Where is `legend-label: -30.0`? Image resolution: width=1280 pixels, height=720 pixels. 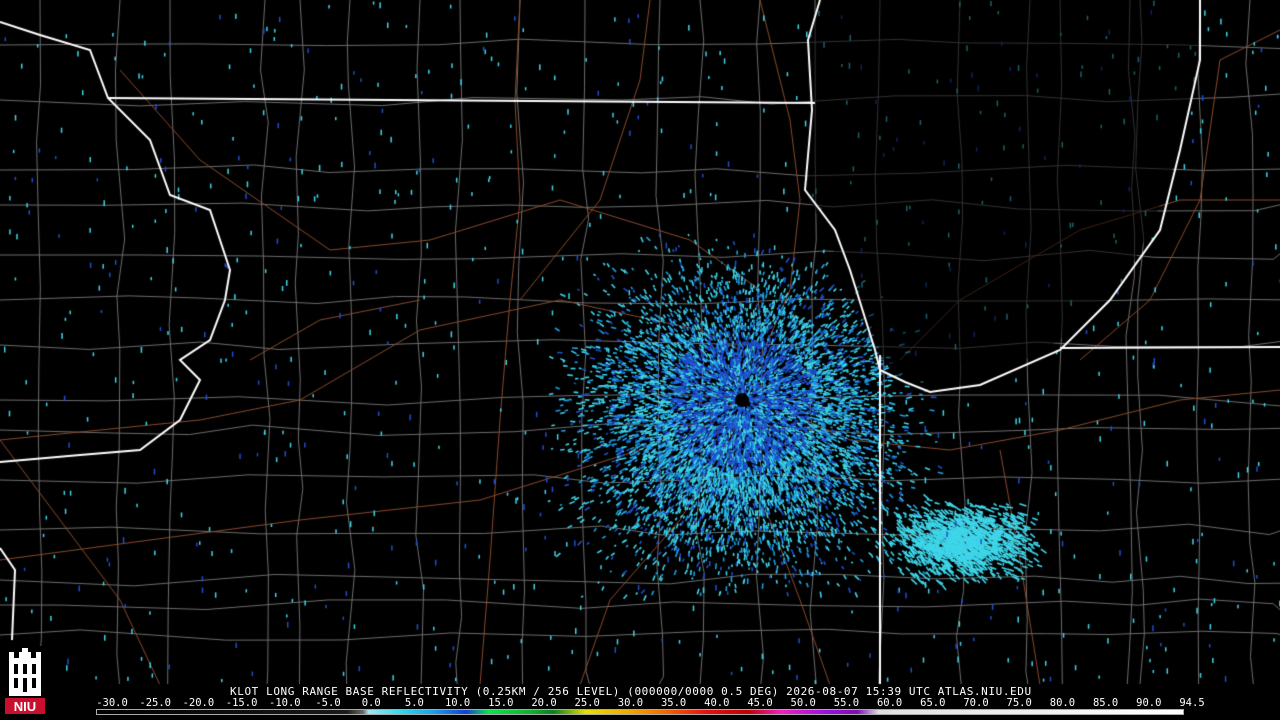
legend-label: -30.0 is located at coordinates (112, 703).